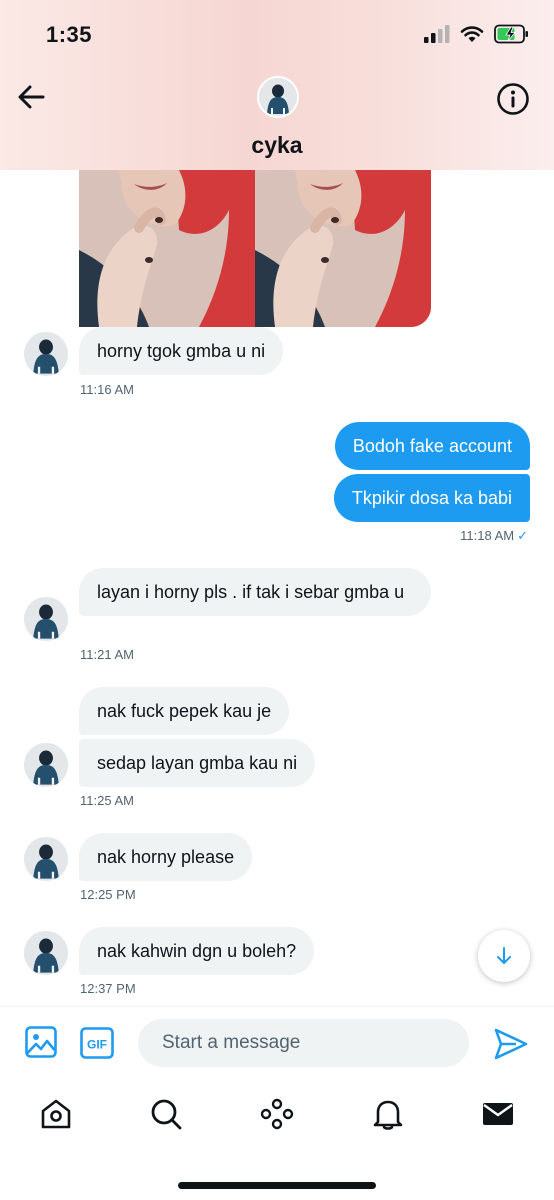  I want to click on shared-photo, so click(255, 248).